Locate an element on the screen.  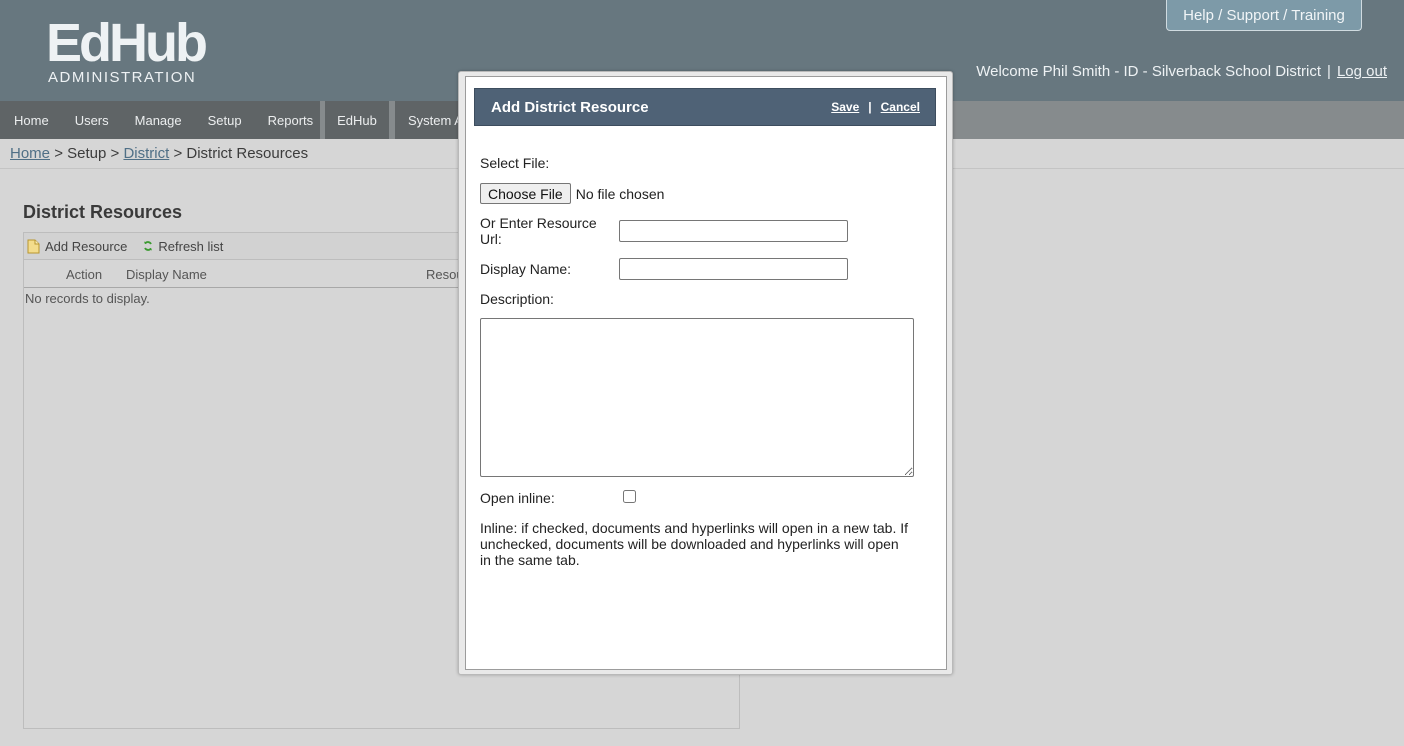
breadcrumb-district-link: District is located at coordinates (146, 153).